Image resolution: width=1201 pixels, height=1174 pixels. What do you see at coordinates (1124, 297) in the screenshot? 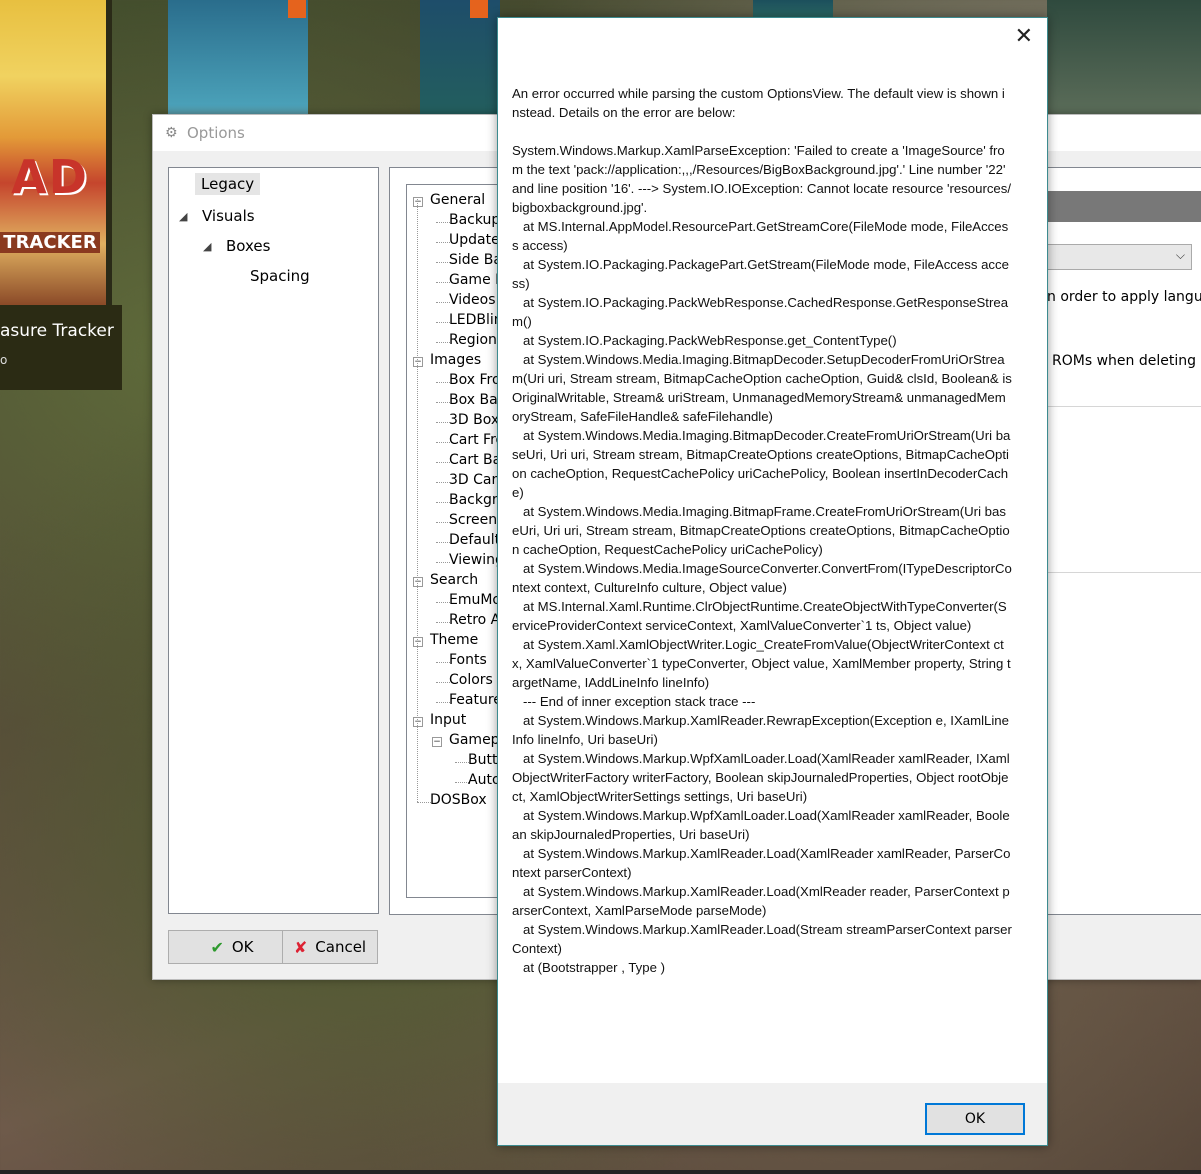
I see `language-restart-note: n order to apply language` at bounding box center [1124, 297].